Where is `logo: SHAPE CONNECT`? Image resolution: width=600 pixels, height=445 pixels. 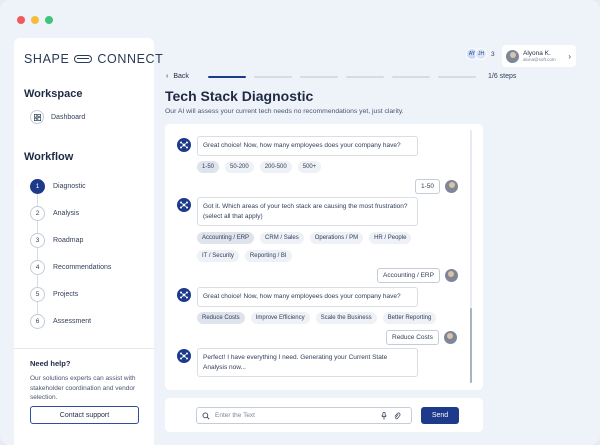 logo: SHAPE CONNECT is located at coordinates (93, 59).